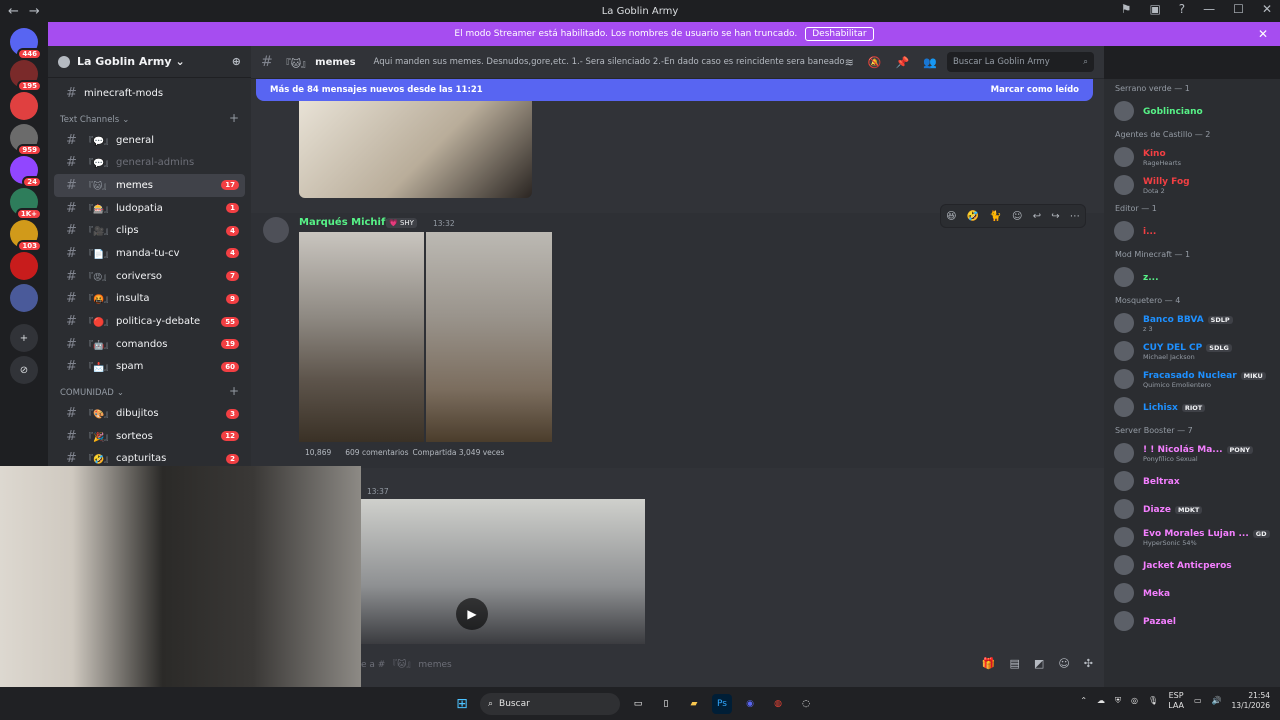 This screenshot has width=1280, height=720. I want to click on gift-icon: 🎁, so click(989, 663).